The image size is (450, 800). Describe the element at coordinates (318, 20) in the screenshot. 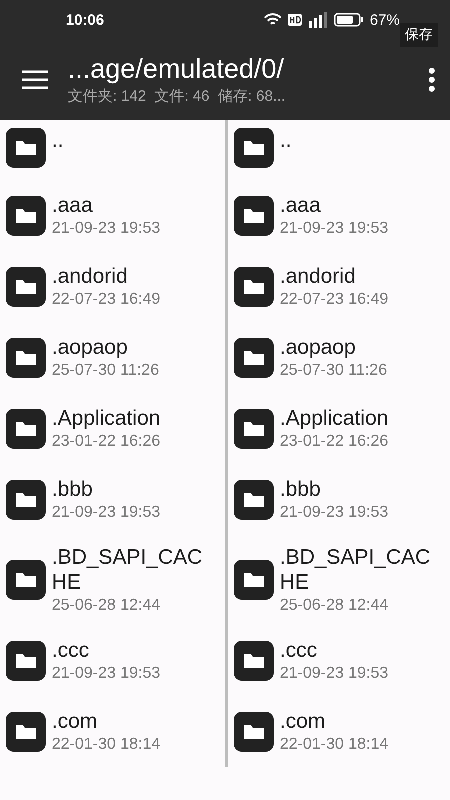

I see `signal-icon` at that location.